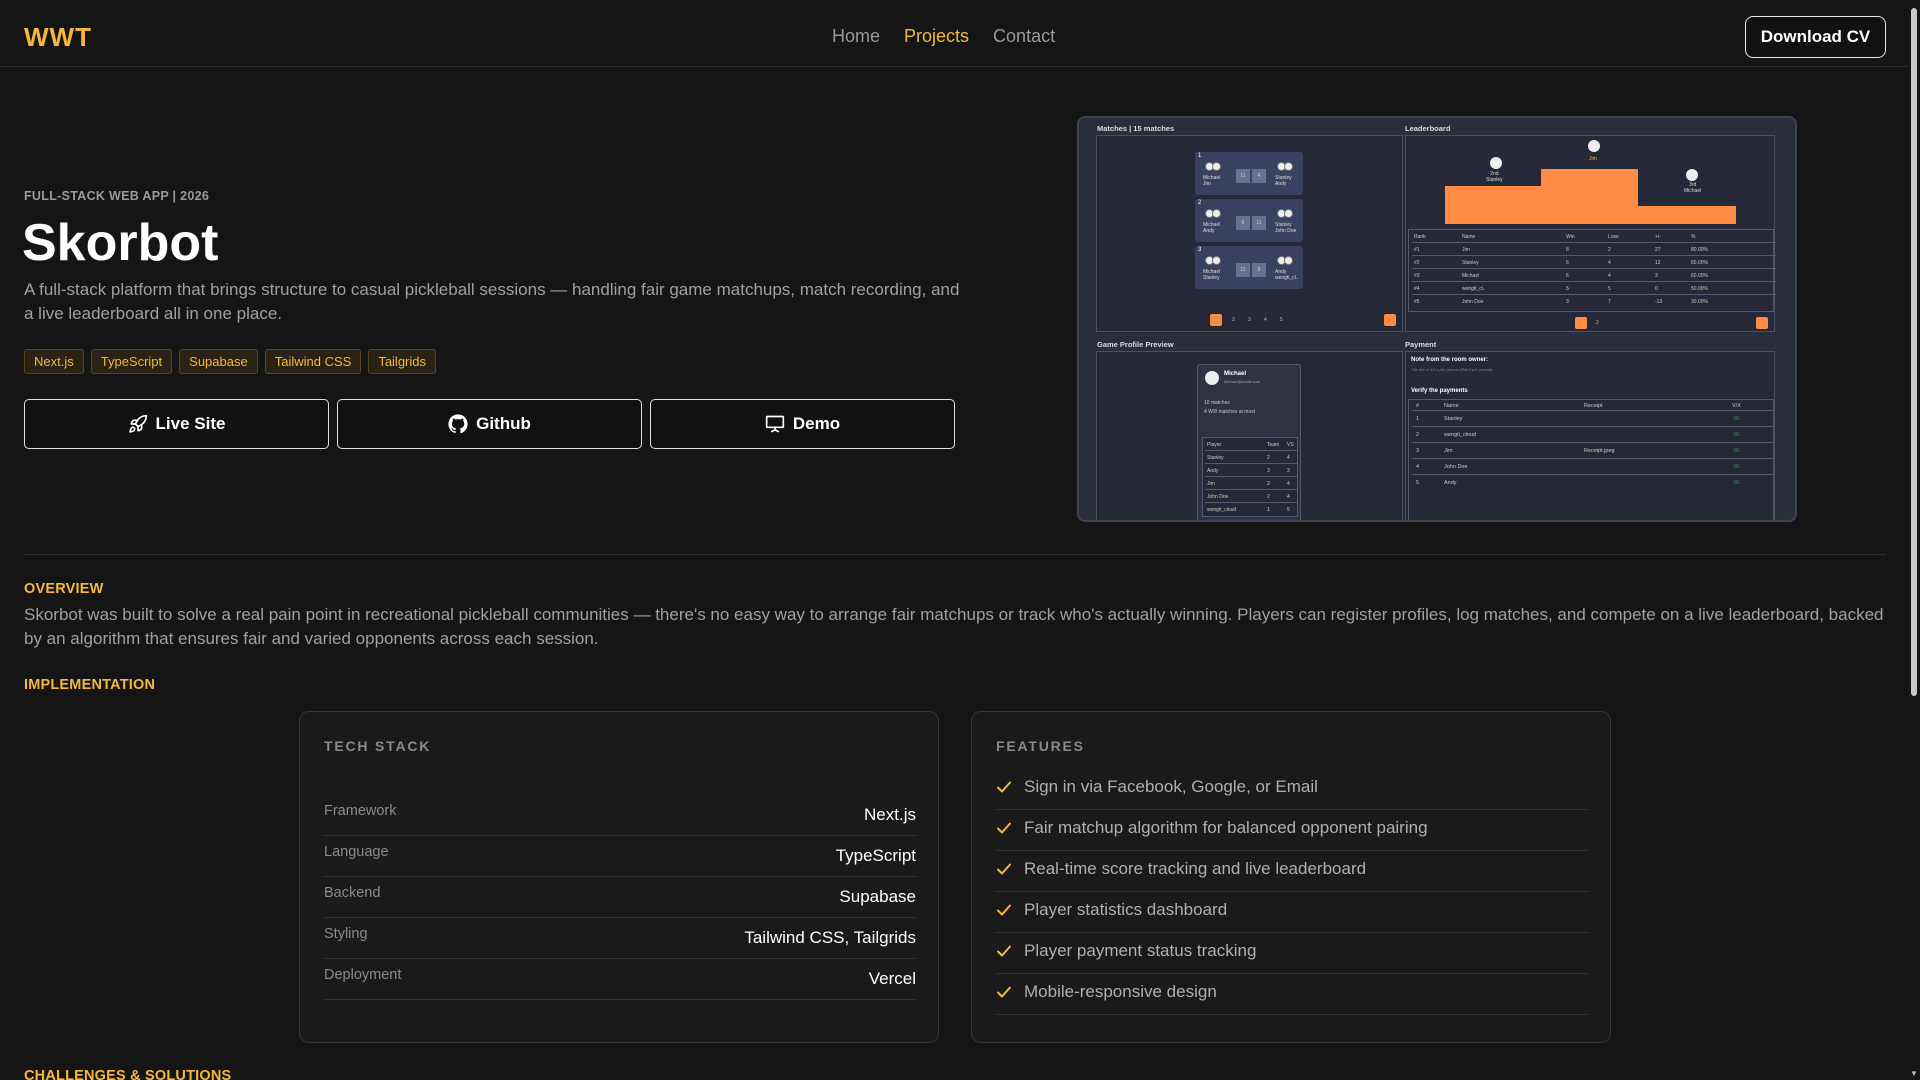  I want to click on tech-row-framework: Framework Next.js, so click(620, 815).